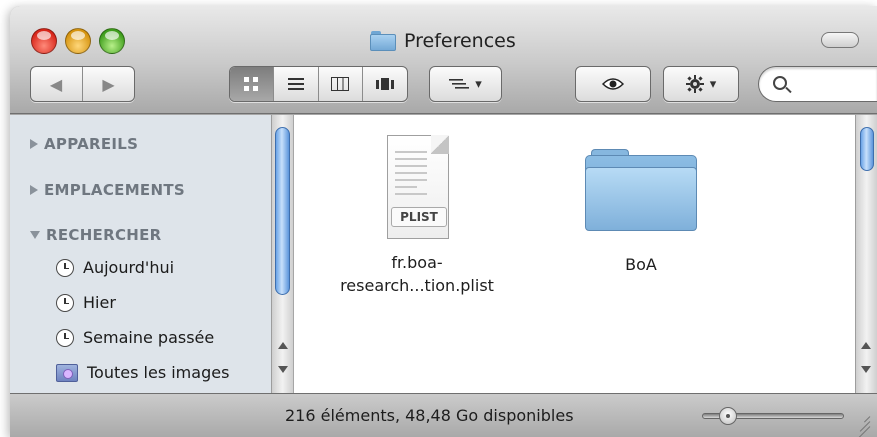  I want to click on sidebar-scrollbar, so click(282, 254).